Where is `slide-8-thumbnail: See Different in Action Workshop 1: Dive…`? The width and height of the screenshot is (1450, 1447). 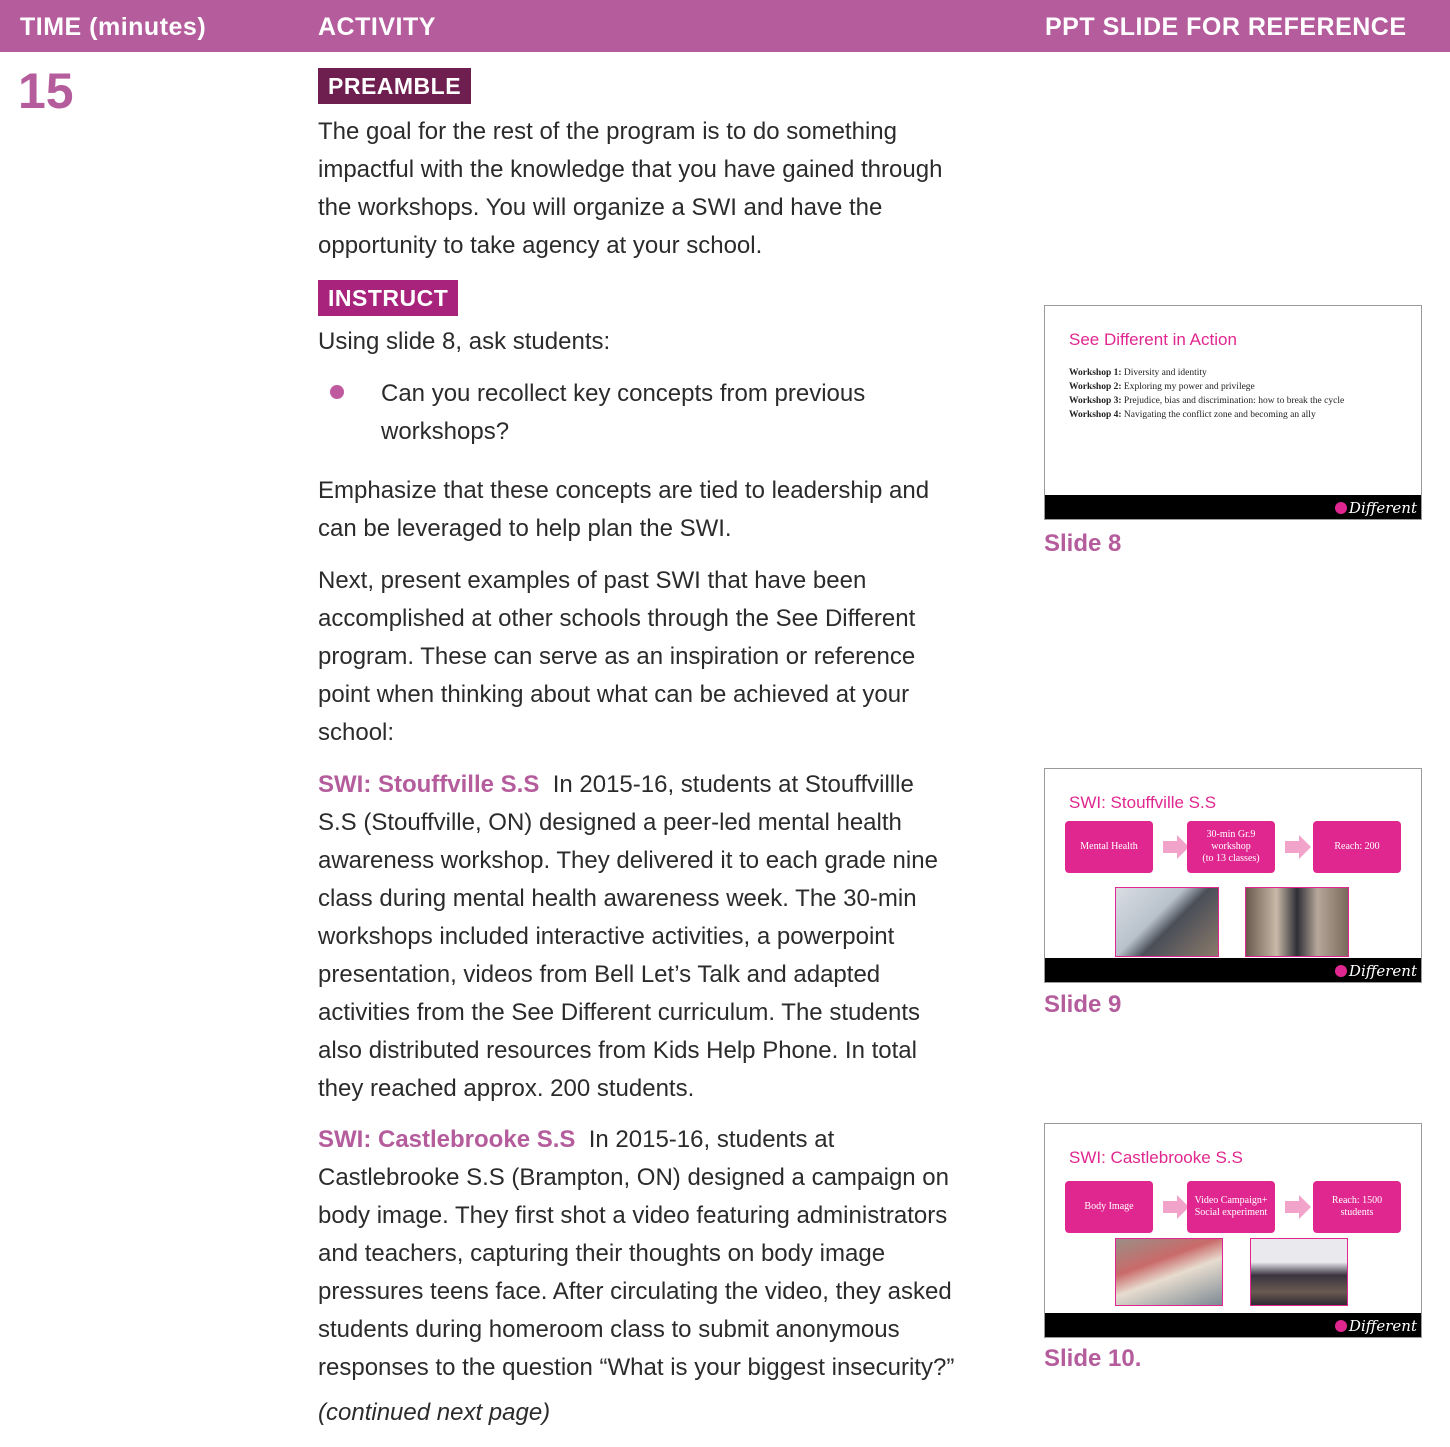
slide-8-thumbnail: See Different in Action Workshop 1: Dive… is located at coordinates (1233, 412).